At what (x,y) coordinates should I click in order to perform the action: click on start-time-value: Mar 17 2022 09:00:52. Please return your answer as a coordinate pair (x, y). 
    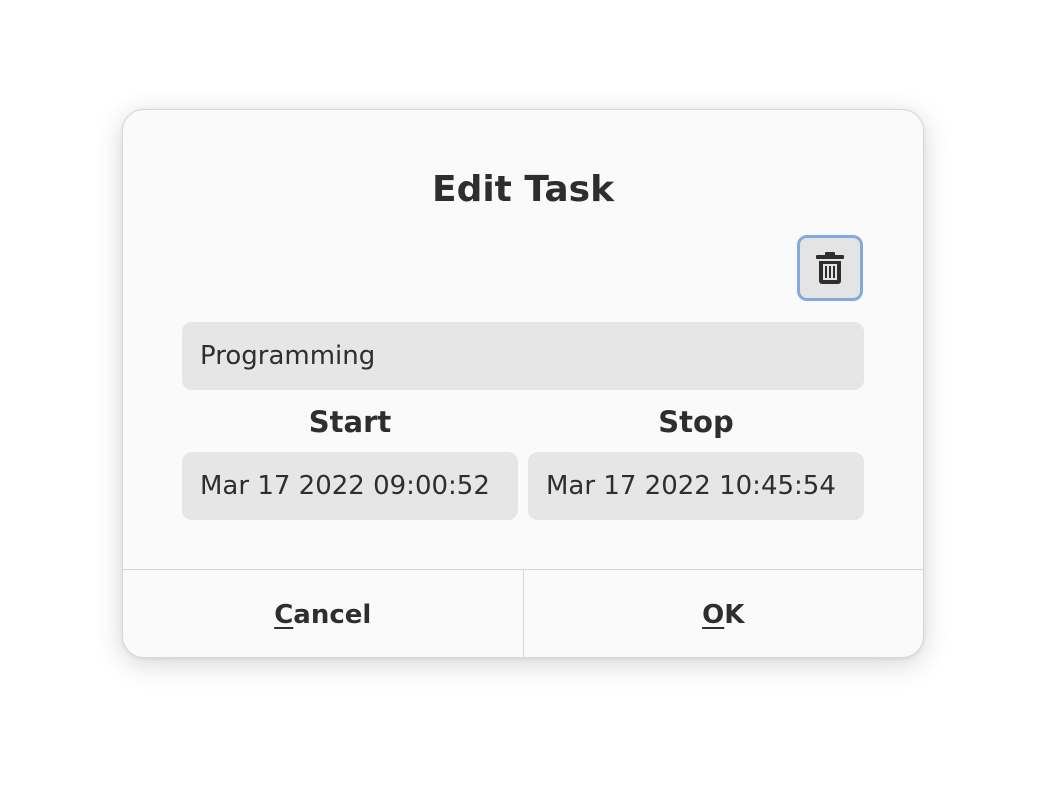
    Looking at the image, I should click on (345, 486).